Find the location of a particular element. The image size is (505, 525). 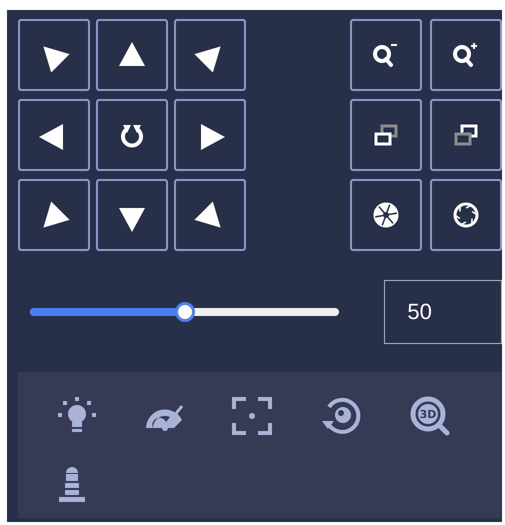

zoom-3d-button: 3D is located at coordinates (434, 416).